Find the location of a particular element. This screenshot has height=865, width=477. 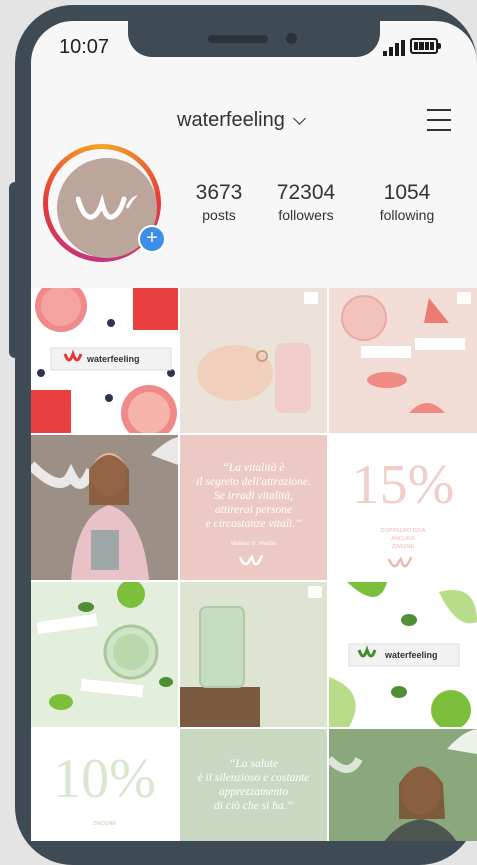

posts-count: 3673 is located at coordinates (219, 192).